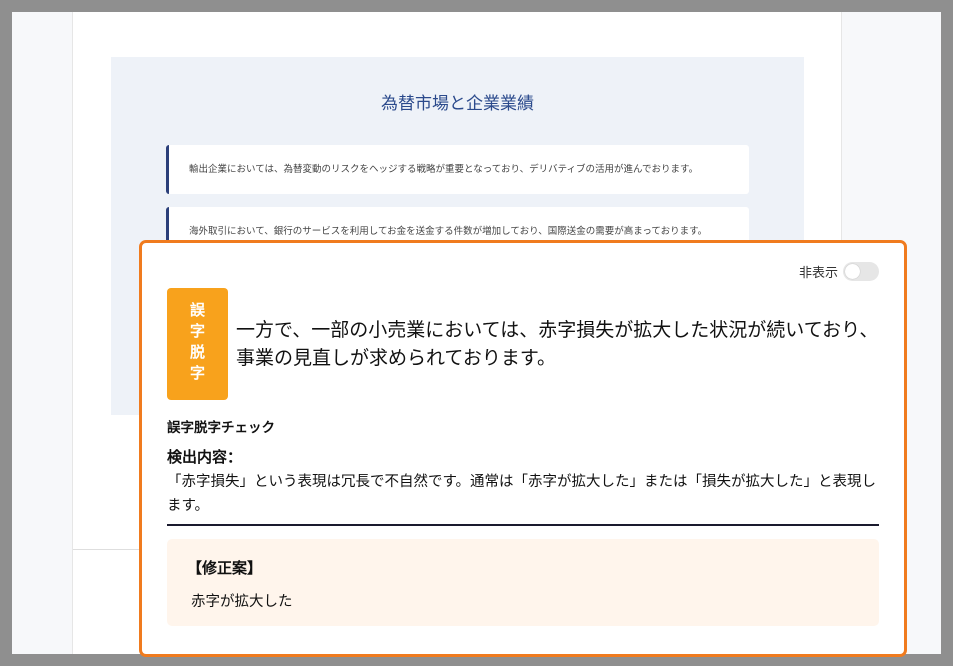  Describe the element at coordinates (225, 568) in the screenshot. I see `suggestion-label: 【修正案】` at that location.